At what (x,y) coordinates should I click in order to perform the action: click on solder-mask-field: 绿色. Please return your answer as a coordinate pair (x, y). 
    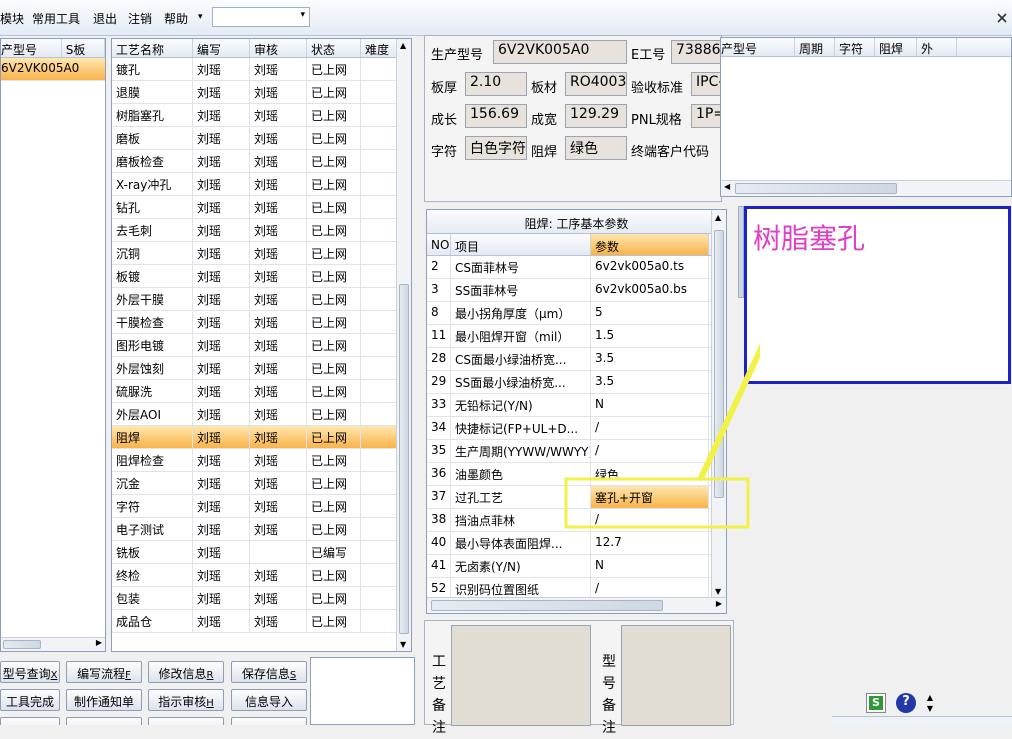
    Looking at the image, I should click on (596, 148).